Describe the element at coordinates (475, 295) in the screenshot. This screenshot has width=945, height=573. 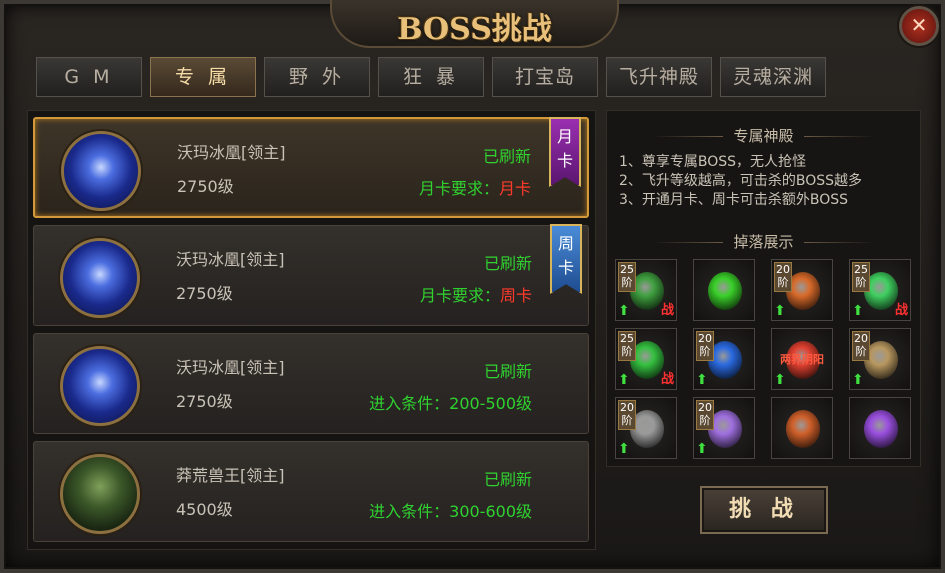
I see `requirement: 月卡要求：周卡` at that location.